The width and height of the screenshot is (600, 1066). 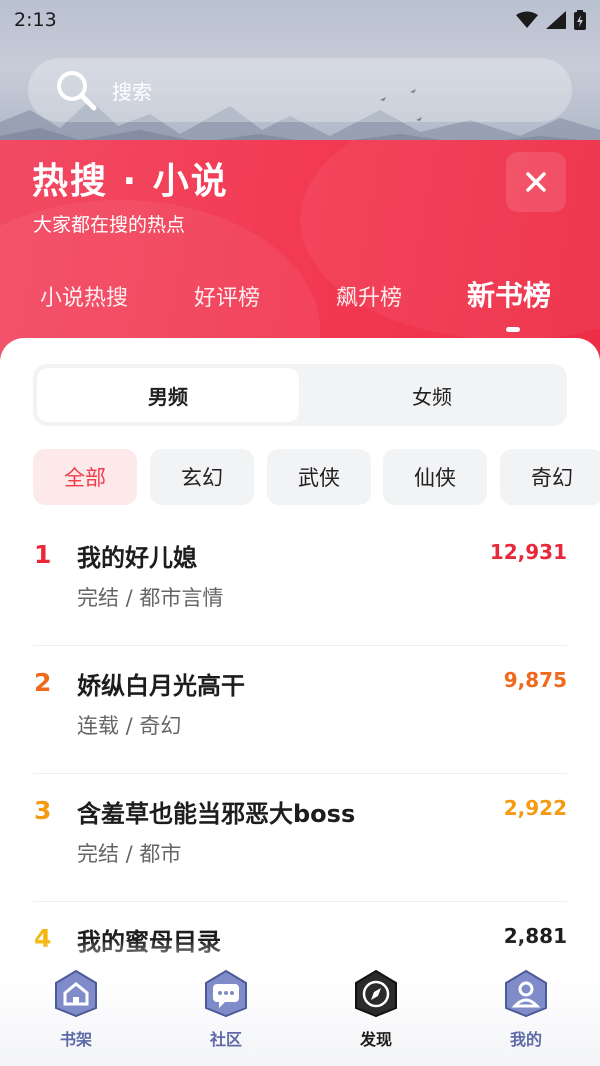 I want to click on gender-switch: 男频 女频, so click(x=300, y=395).